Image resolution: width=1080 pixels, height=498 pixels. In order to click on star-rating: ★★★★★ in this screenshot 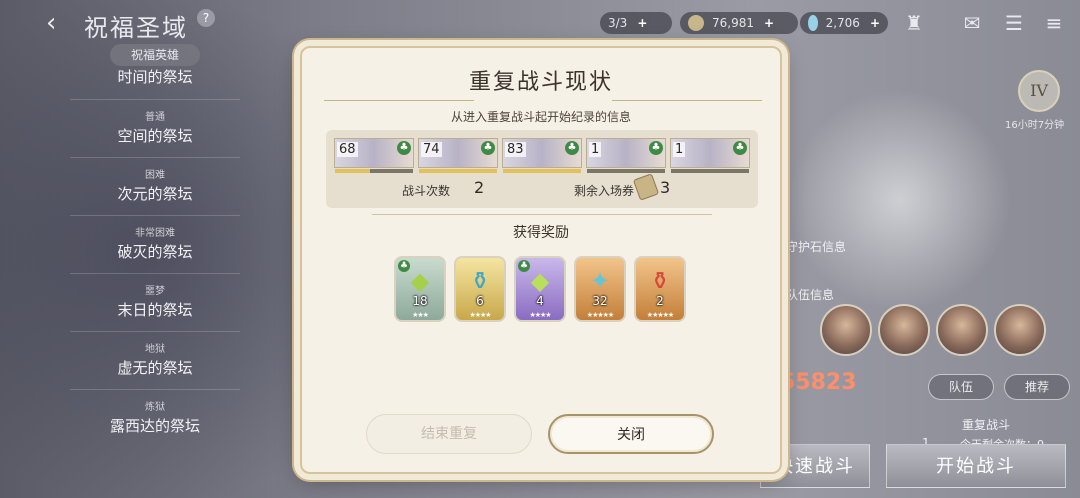, I will do `click(660, 315)`.